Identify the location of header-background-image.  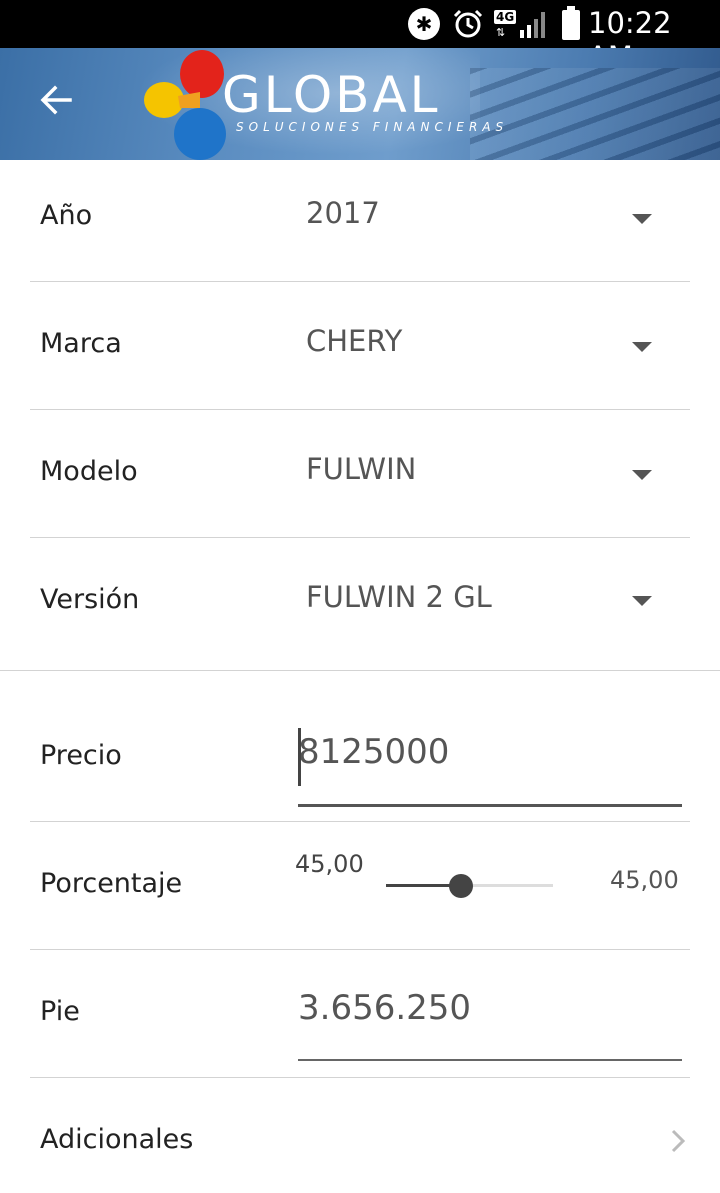
(595, 114).